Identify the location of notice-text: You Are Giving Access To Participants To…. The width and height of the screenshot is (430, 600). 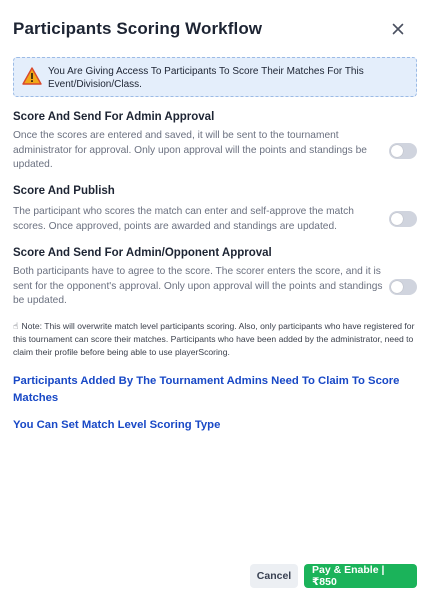
(206, 78).